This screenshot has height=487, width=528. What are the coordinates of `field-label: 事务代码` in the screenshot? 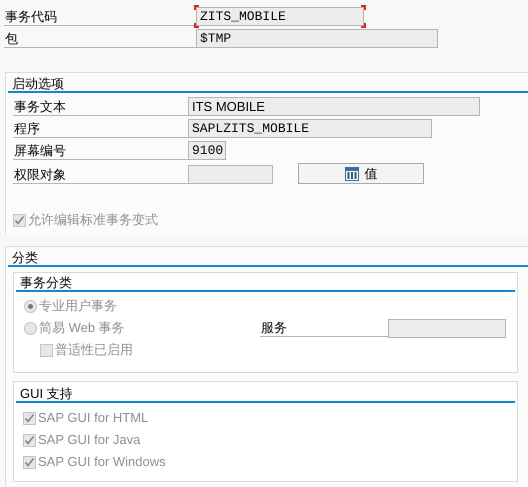 It's located at (100, 17).